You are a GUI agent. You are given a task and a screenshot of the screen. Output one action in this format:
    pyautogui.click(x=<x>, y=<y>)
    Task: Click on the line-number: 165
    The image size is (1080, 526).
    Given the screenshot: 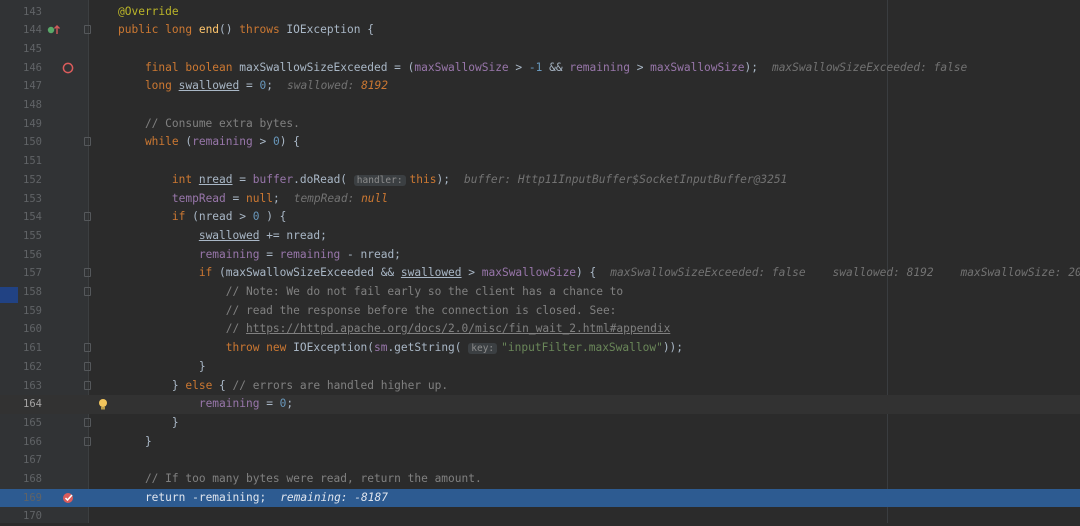 What is the action you would take?
    pyautogui.click(x=21, y=423)
    